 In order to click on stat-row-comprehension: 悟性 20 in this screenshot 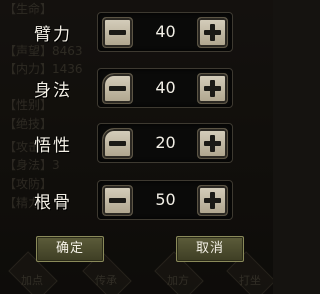, I will do `click(136, 143)`.